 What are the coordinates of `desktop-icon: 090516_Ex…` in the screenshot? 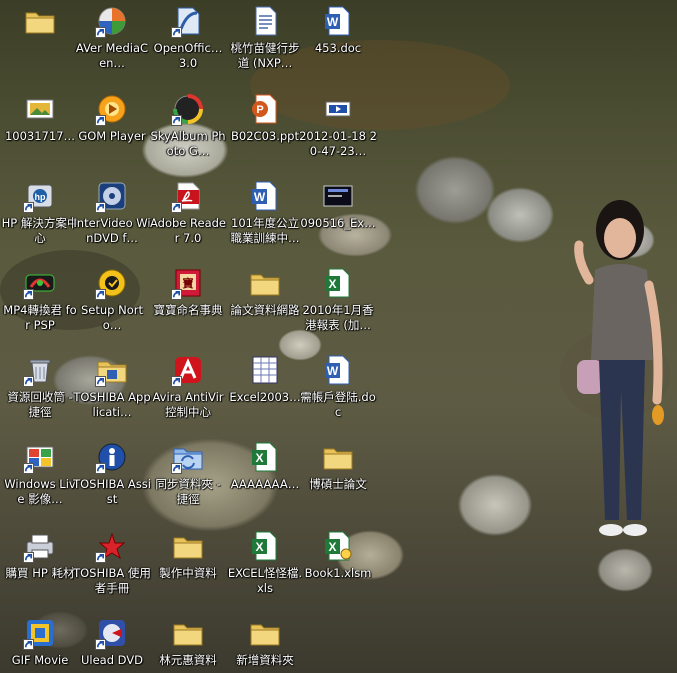 It's located at (338, 216).